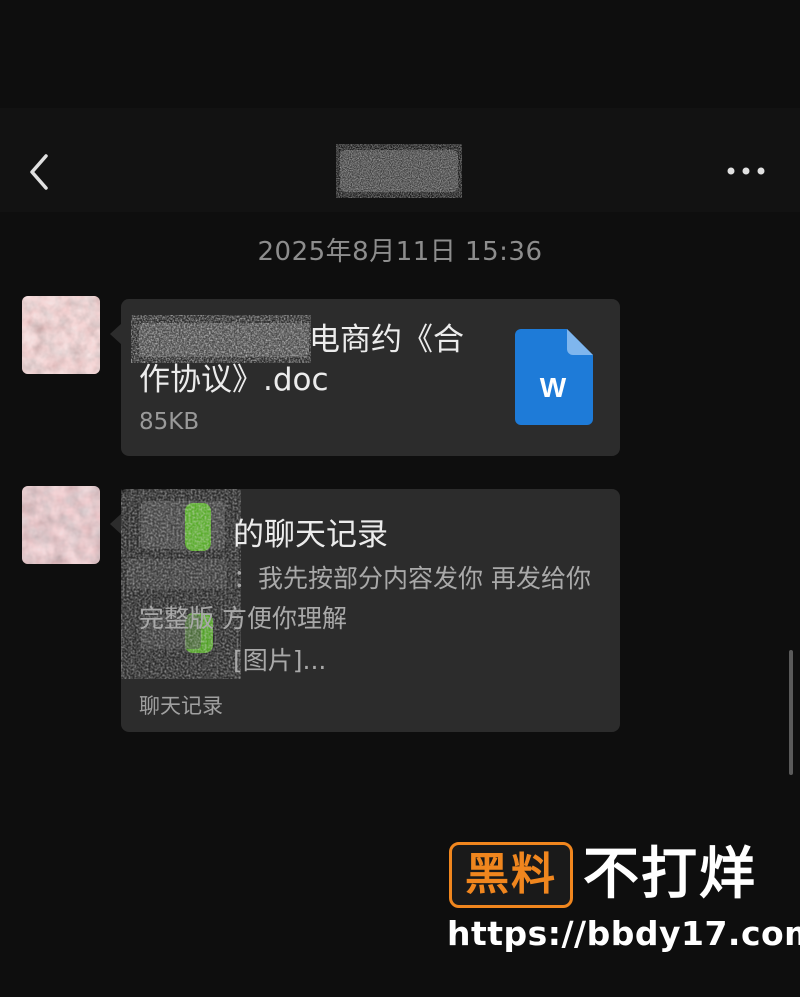 The width and height of the screenshot is (800, 997). What do you see at coordinates (623, 933) in the screenshot?
I see `watermark-url: https://bbdy17.com` at bounding box center [623, 933].